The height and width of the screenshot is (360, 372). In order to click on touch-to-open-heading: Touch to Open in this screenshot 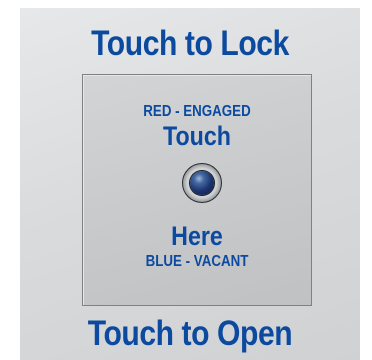, I will do `click(190, 333)`.